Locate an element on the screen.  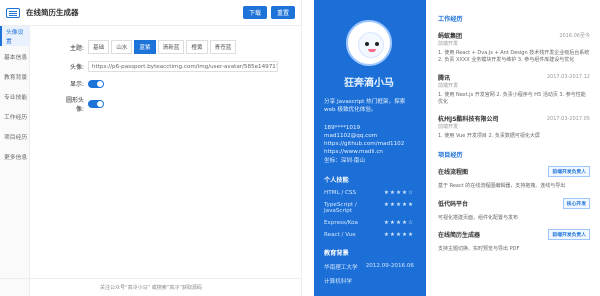
education-major: 计算机科学 is located at coordinates (369, 281).